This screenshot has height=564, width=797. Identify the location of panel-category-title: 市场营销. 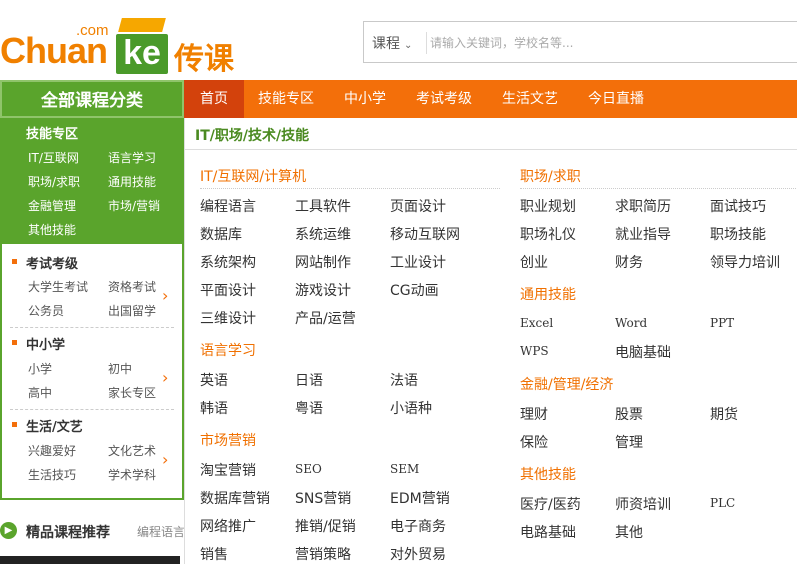
(228, 440).